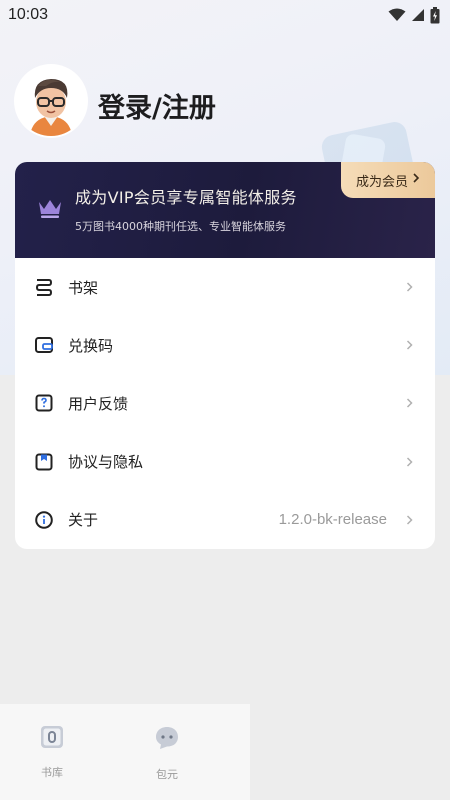 This screenshot has height=800, width=450. What do you see at coordinates (50, 210) in the screenshot?
I see `crown-icon` at bounding box center [50, 210].